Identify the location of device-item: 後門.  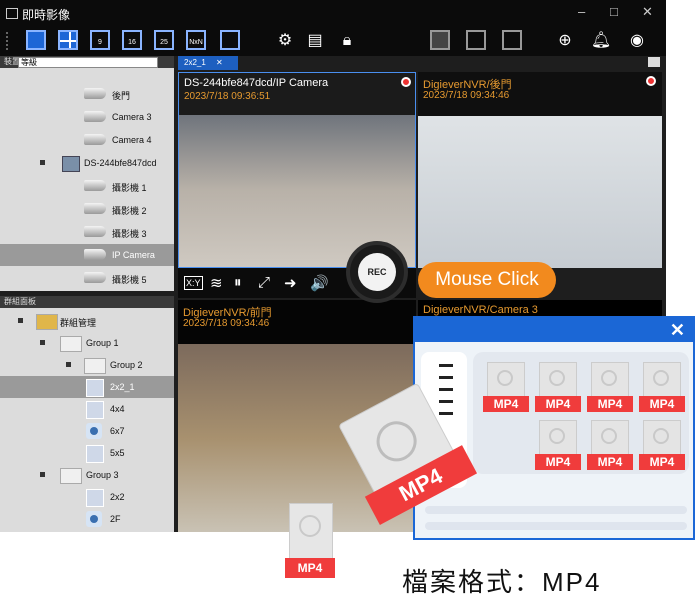
(87, 94).